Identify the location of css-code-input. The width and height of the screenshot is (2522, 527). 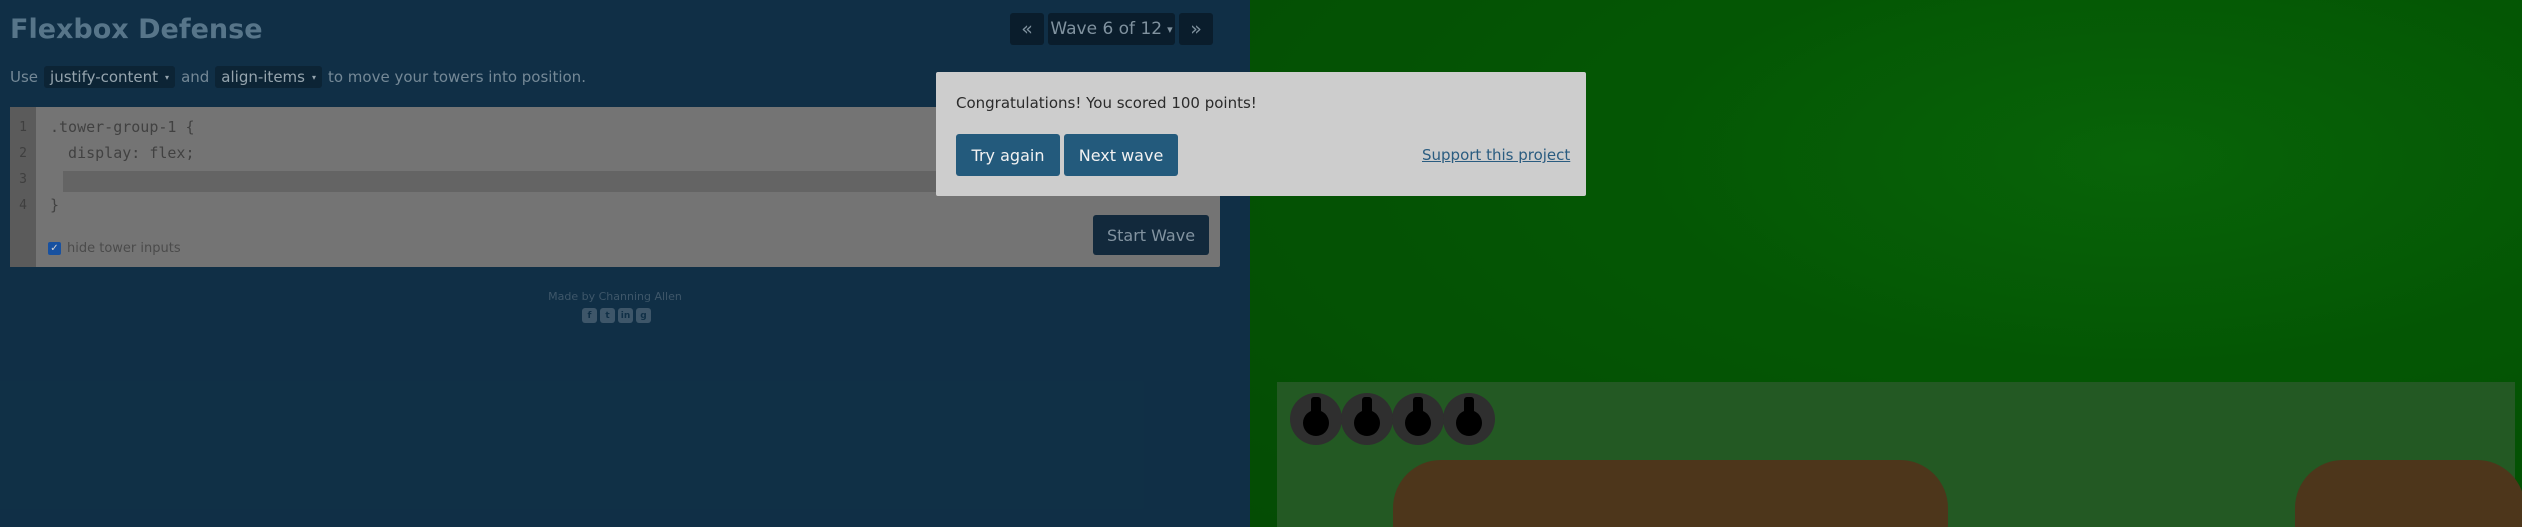
(528, 181).